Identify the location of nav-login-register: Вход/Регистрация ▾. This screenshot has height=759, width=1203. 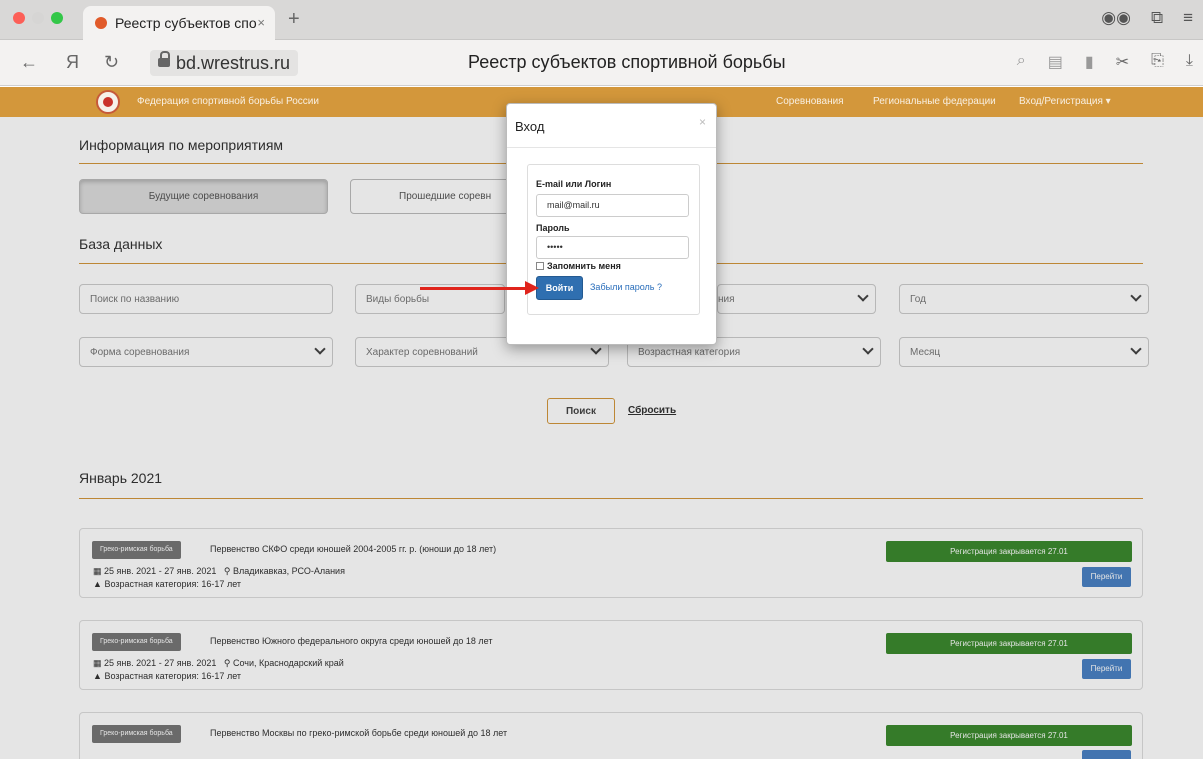
(1065, 101).